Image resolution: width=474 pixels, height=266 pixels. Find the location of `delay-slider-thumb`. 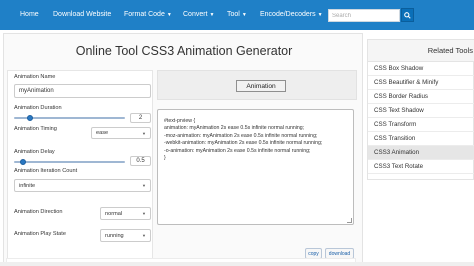

delay-slider-thumb is located at coordinates (22, 162).